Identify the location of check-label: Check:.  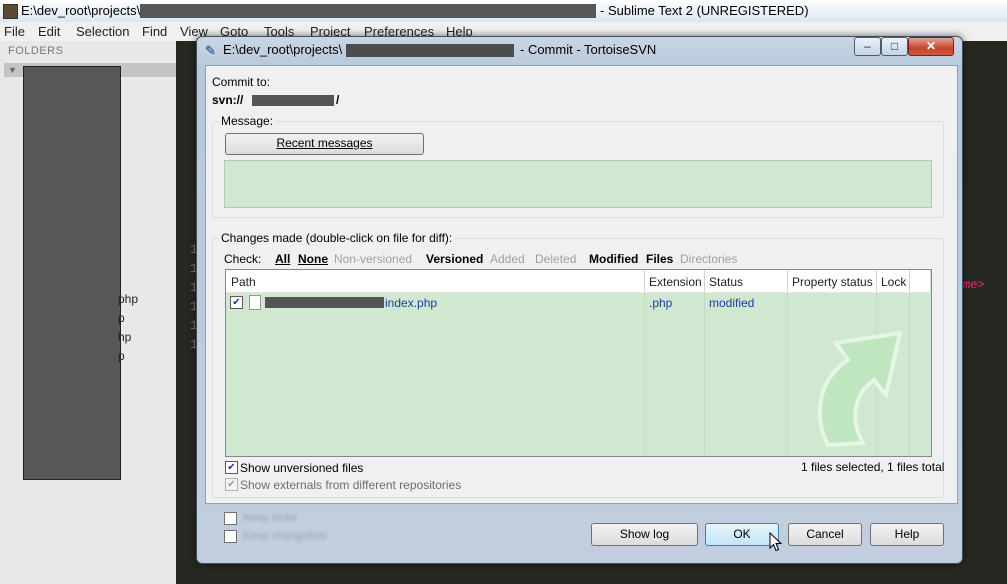
(243, 259).